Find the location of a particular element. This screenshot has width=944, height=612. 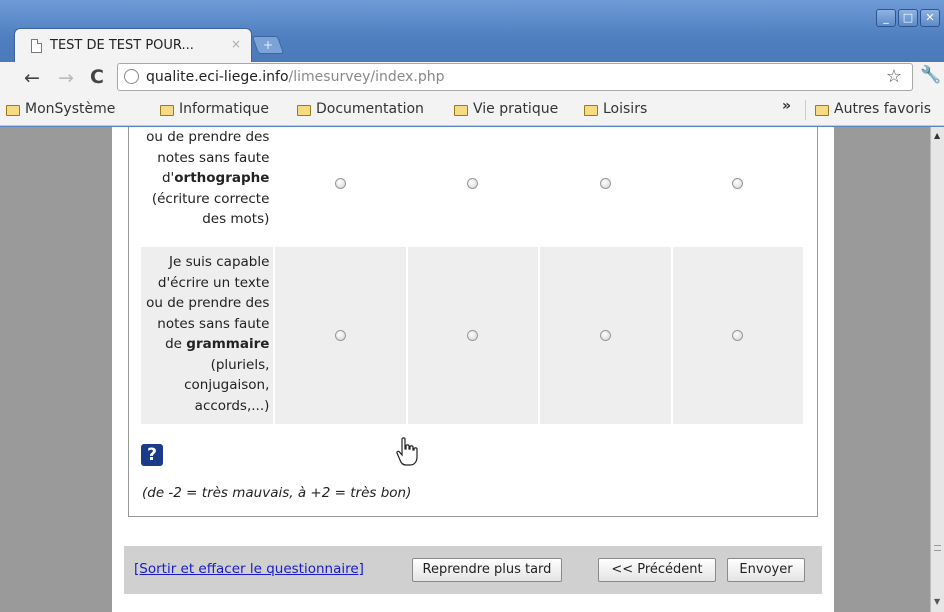

forward-arrow-icon: → is located at coordinates (66, 78).